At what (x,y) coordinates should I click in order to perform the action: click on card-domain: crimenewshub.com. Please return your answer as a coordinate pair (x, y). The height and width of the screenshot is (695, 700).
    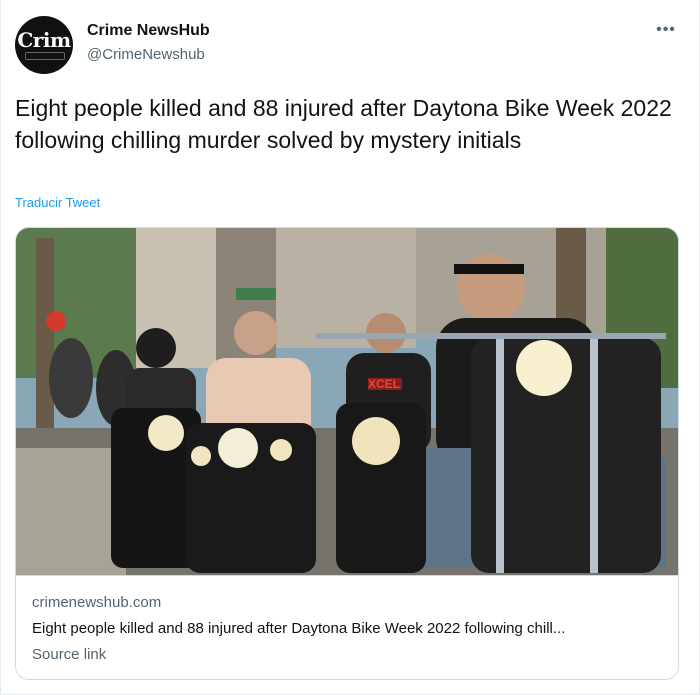
    Looking at the image, I should click on (97, 602).